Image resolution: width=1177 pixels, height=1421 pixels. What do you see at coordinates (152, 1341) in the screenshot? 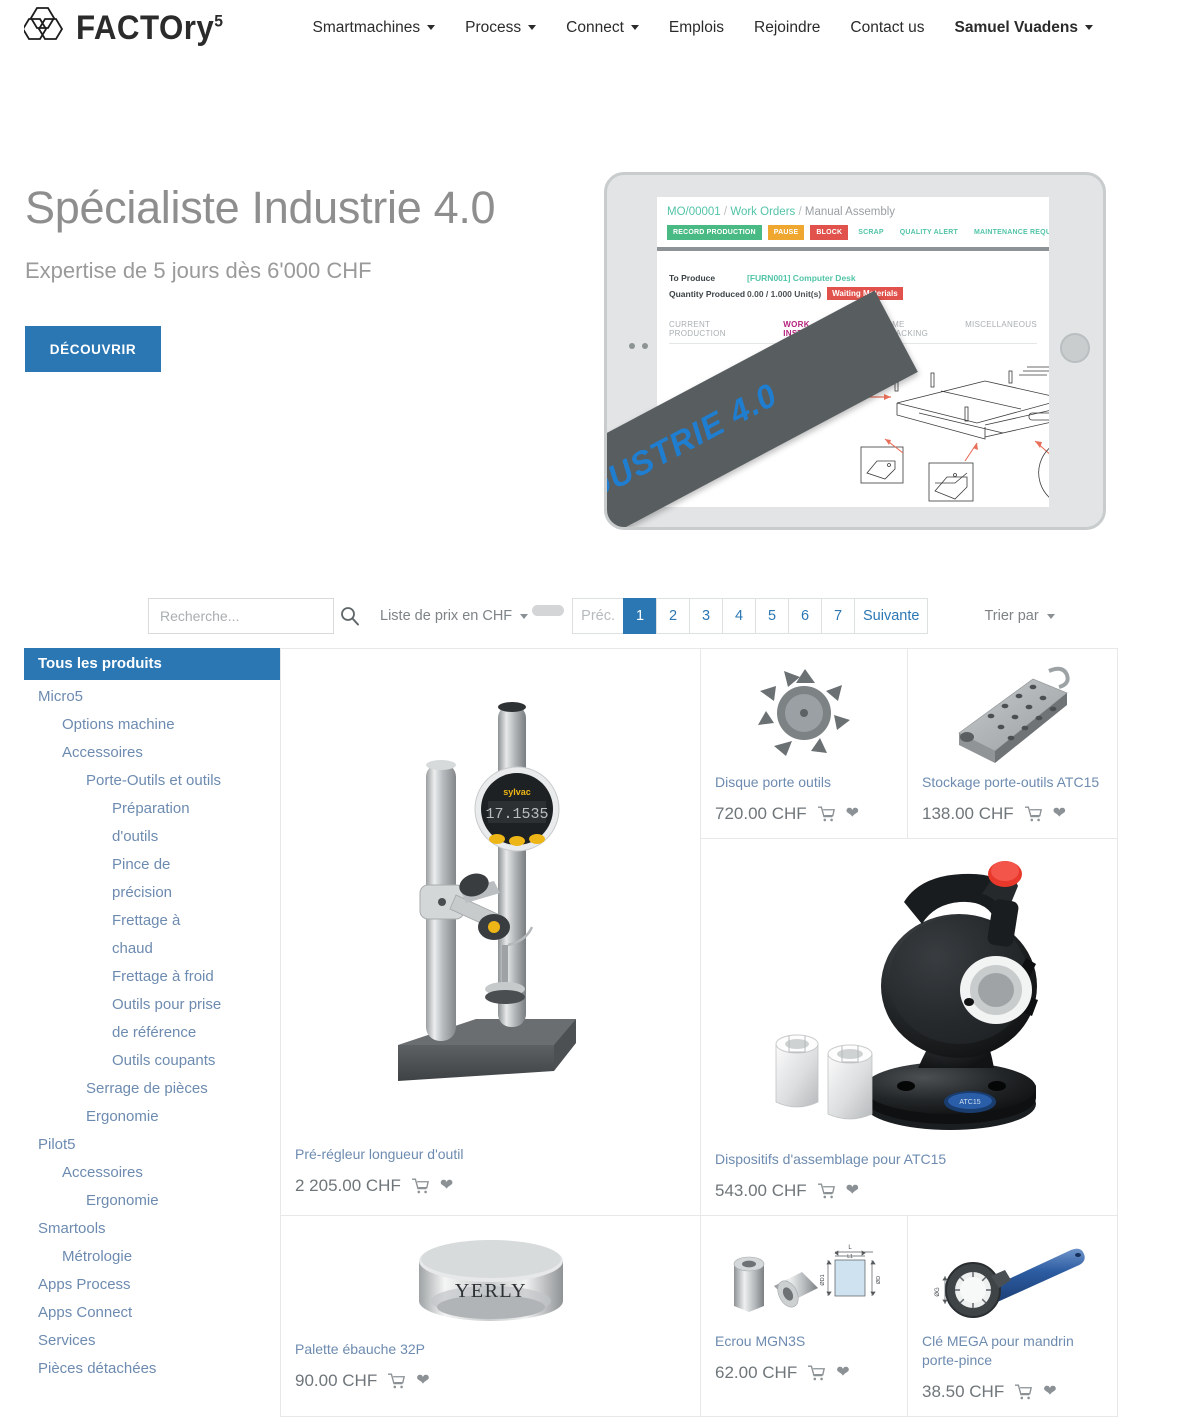
I see `sidebar-item-services: Services` at bounding box center [152, 1341].